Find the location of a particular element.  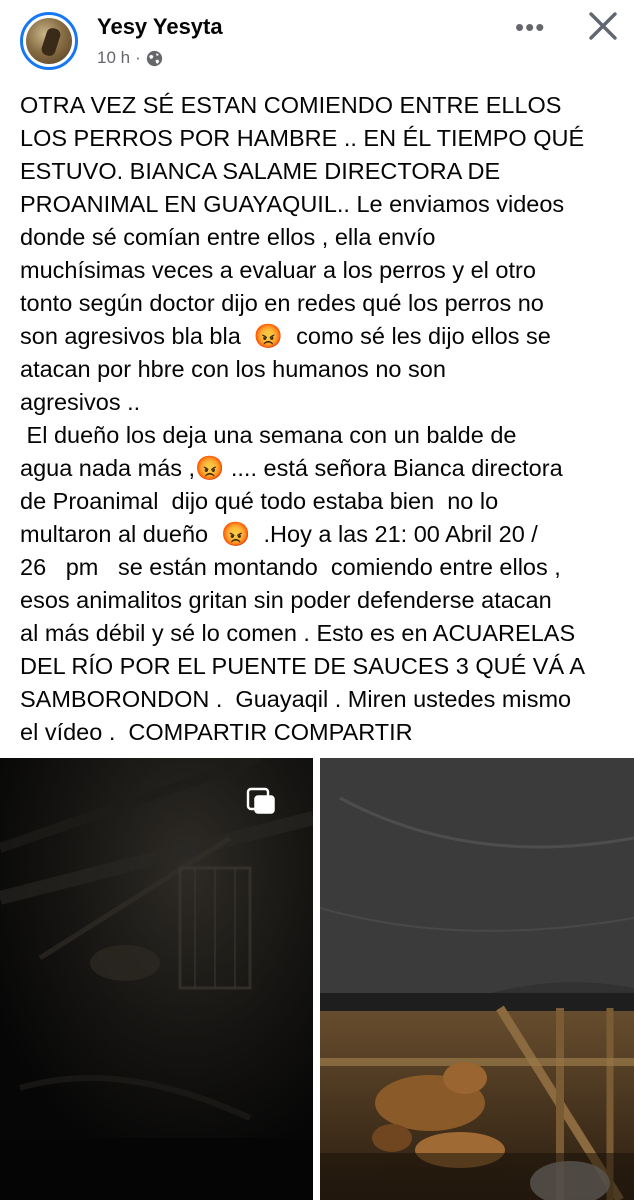

avatar-image is located at coordinates (49, 41).